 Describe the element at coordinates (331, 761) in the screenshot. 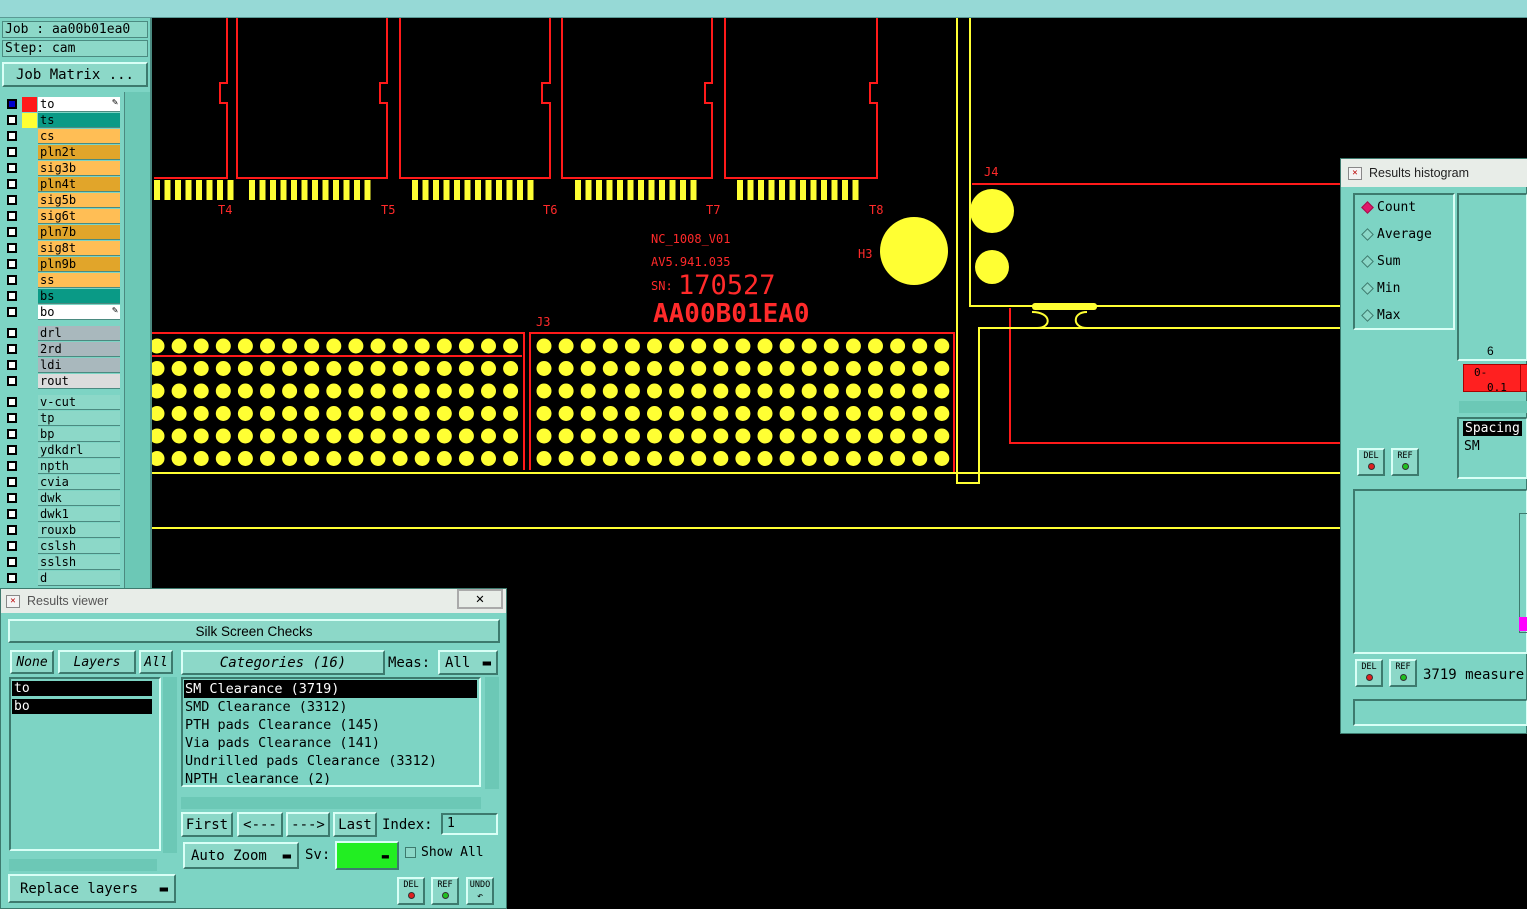

I see `category-item: Undrilled pads Clearance (3312)` at that location.